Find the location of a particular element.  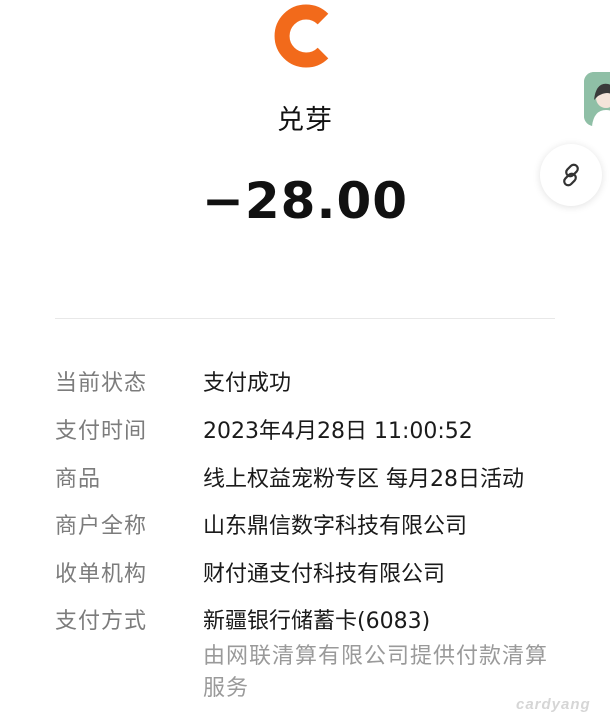

merchant-logo-icon is located at coordinates (306, 36).